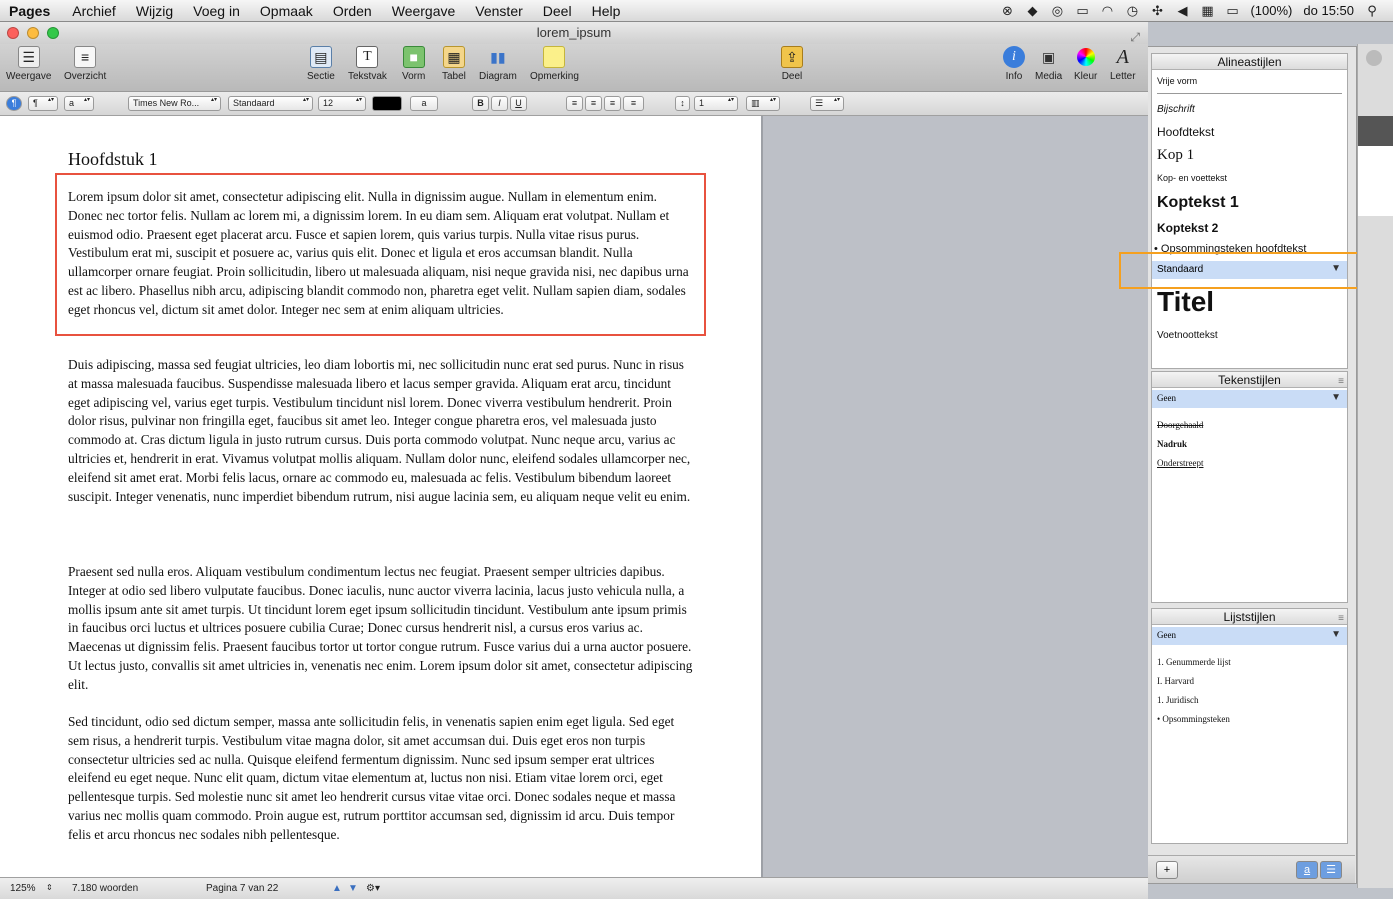 The height and width of the screenshot is (899, 1393). What do you see at coordinates (1175, 155) in the screenshot?
I see `style-kop-1: Kop 1` at bounding box center [1175, 155].